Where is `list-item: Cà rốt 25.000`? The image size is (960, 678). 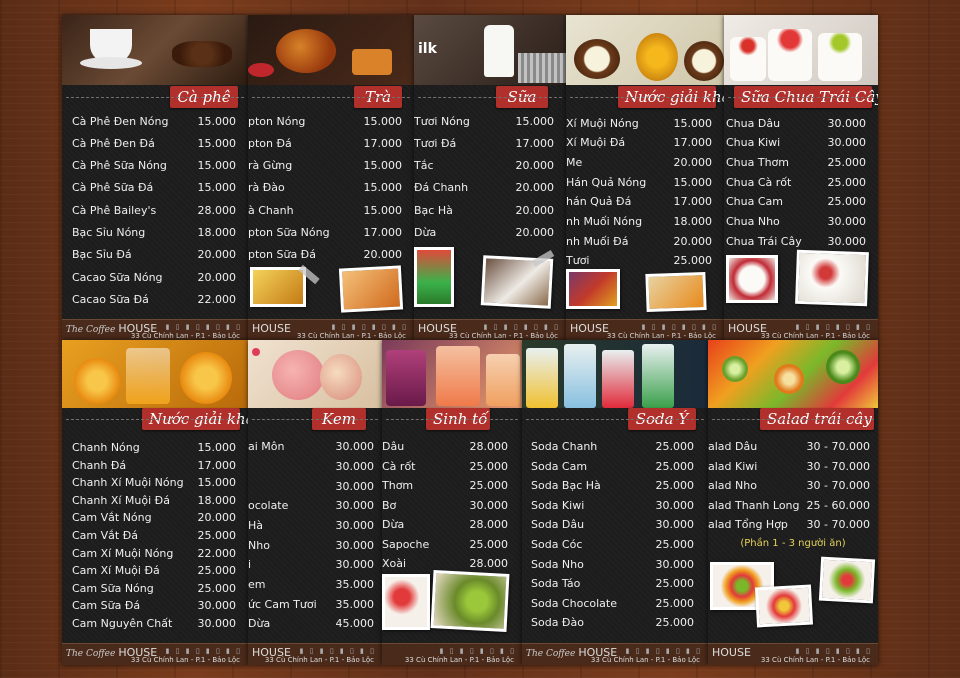 list-item: Cà rốt 25.000 is located at coordinates (445, 466).